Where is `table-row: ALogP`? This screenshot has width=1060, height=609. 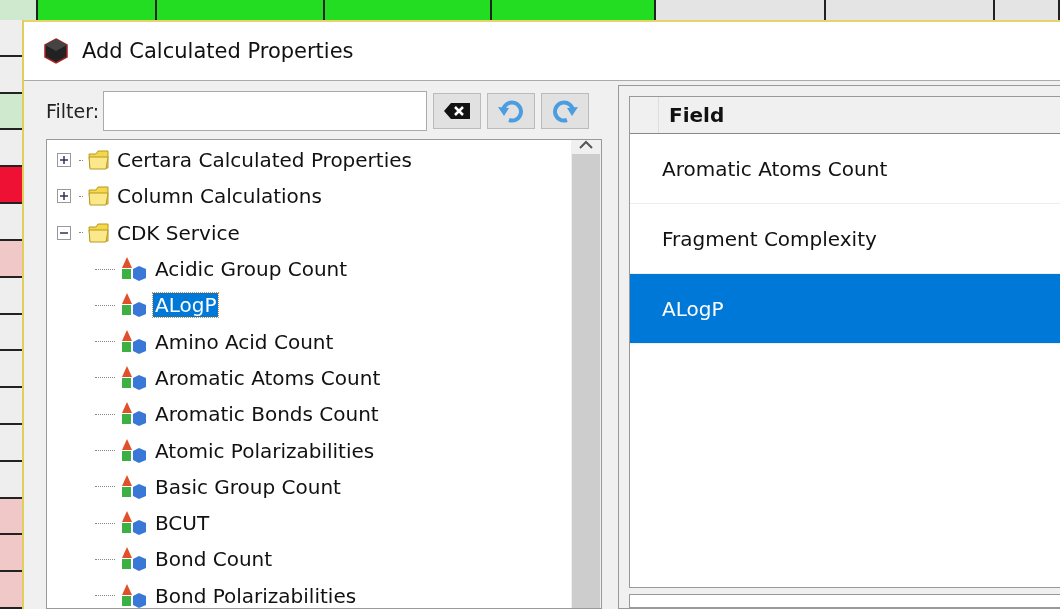
table-row: ALogP is located at coordinates (845, 309).